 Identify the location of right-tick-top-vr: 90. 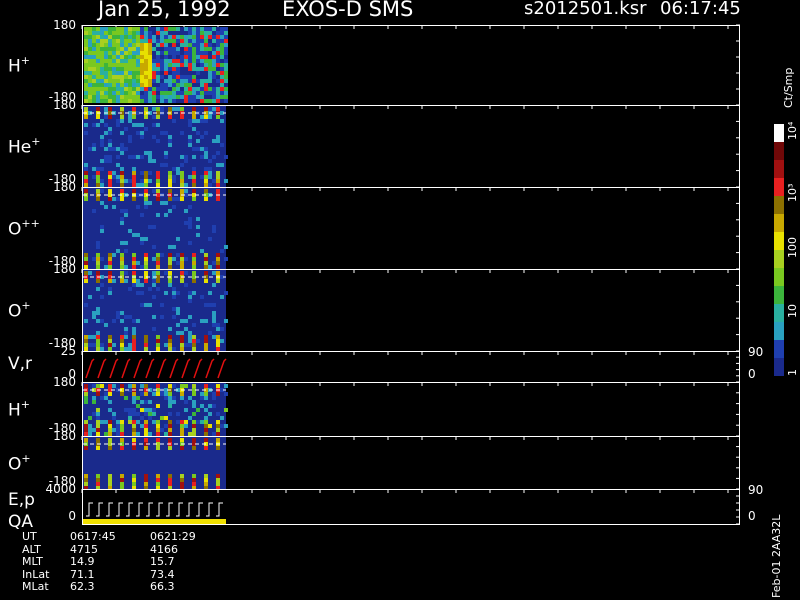
(756, 352).